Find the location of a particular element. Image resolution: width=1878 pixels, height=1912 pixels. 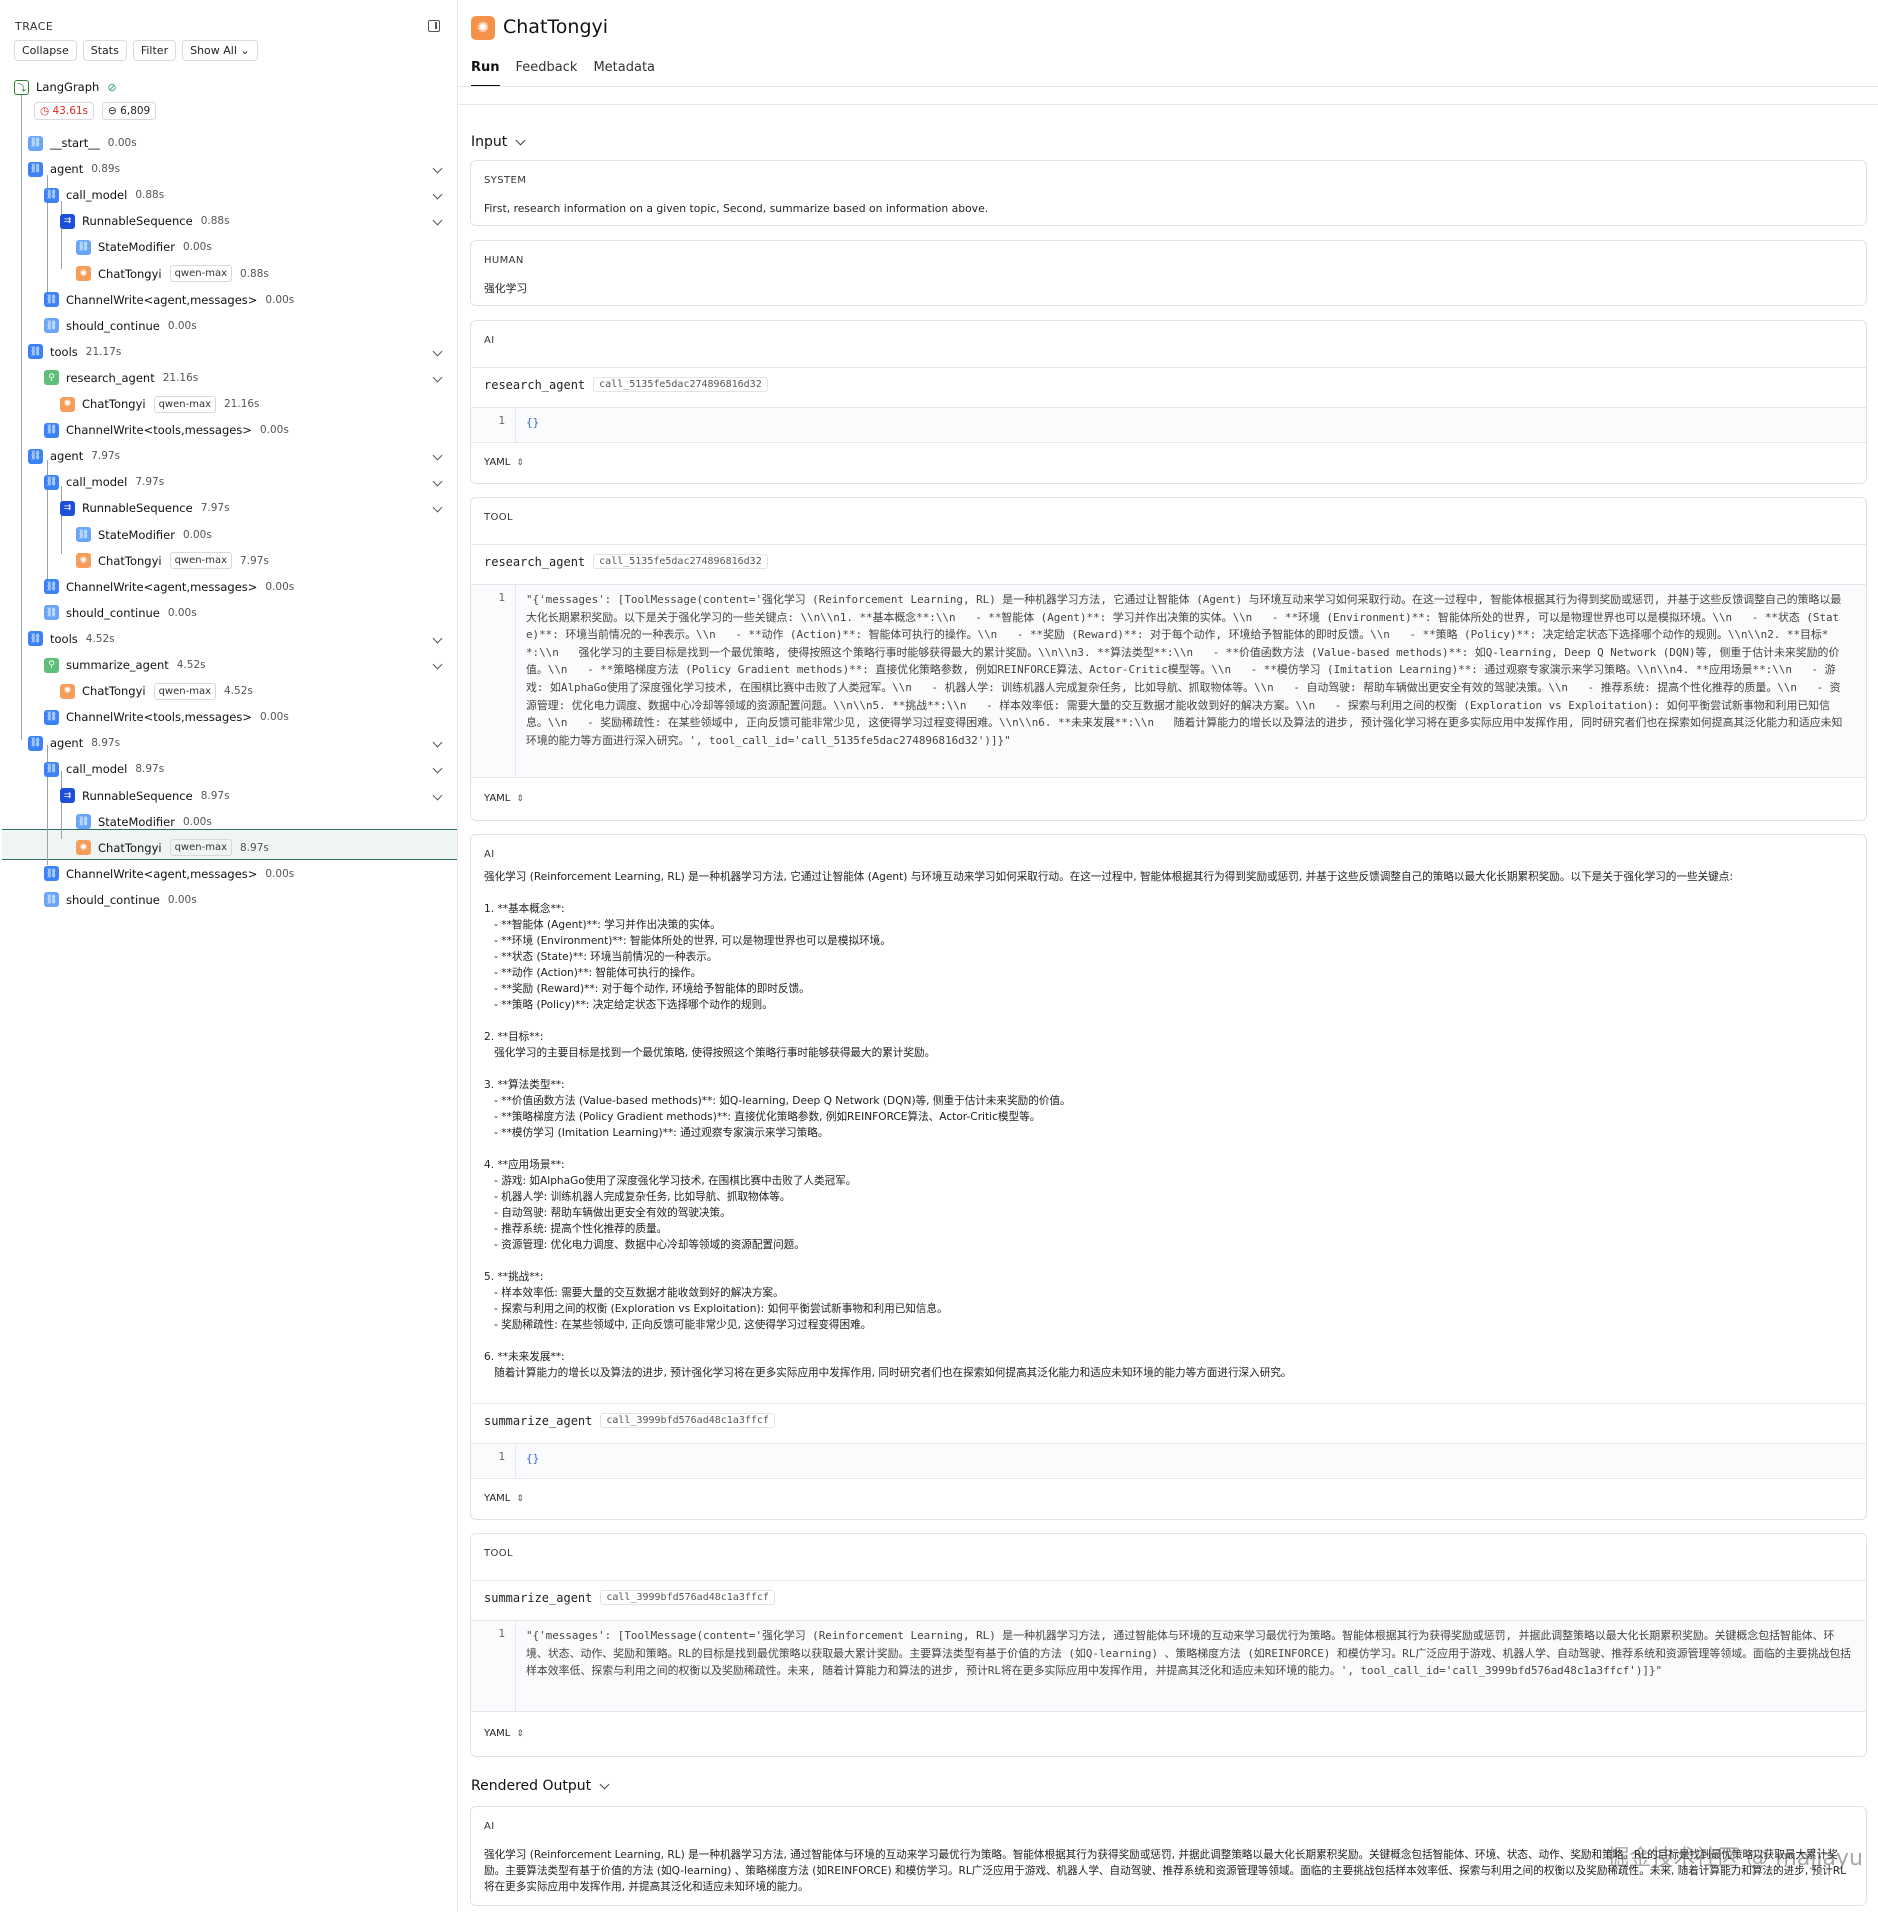

openai-icon: ✺ is located at coordinates (83, 561).